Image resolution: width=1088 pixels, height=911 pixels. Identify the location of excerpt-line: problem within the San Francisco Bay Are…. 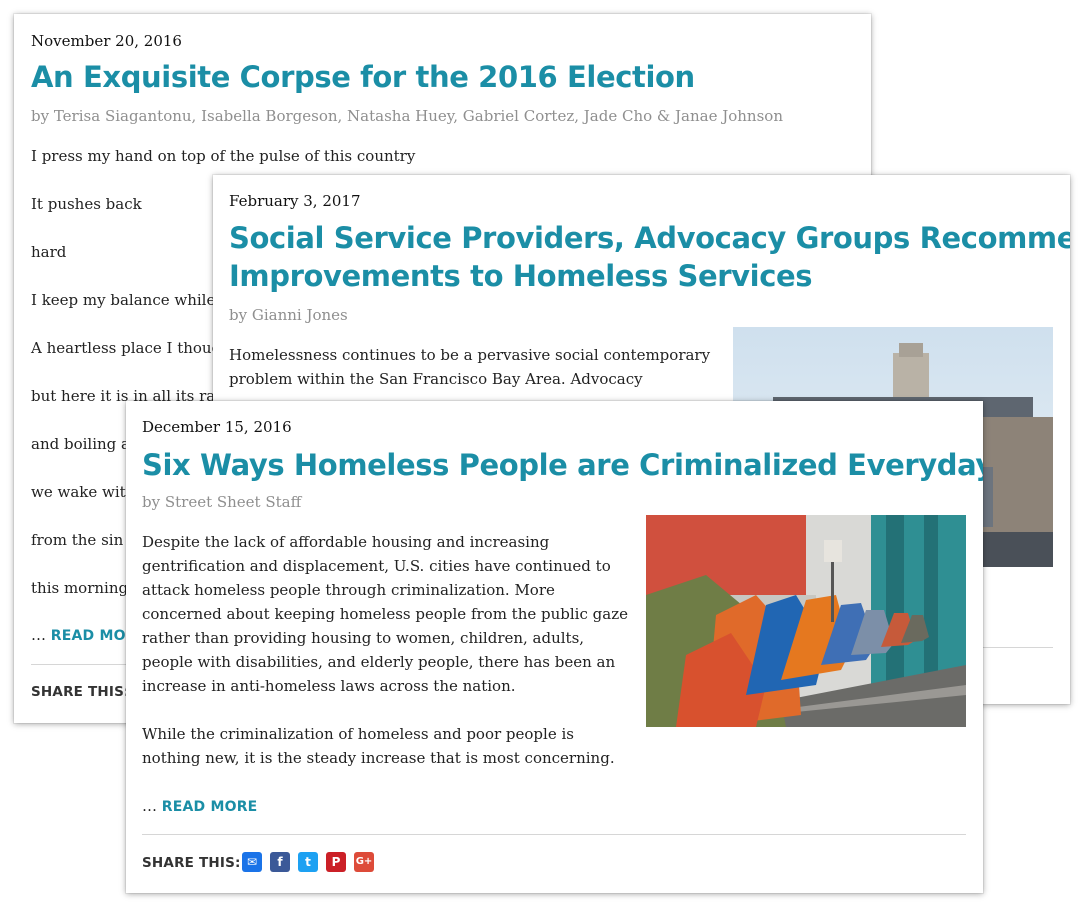
(436, 379).